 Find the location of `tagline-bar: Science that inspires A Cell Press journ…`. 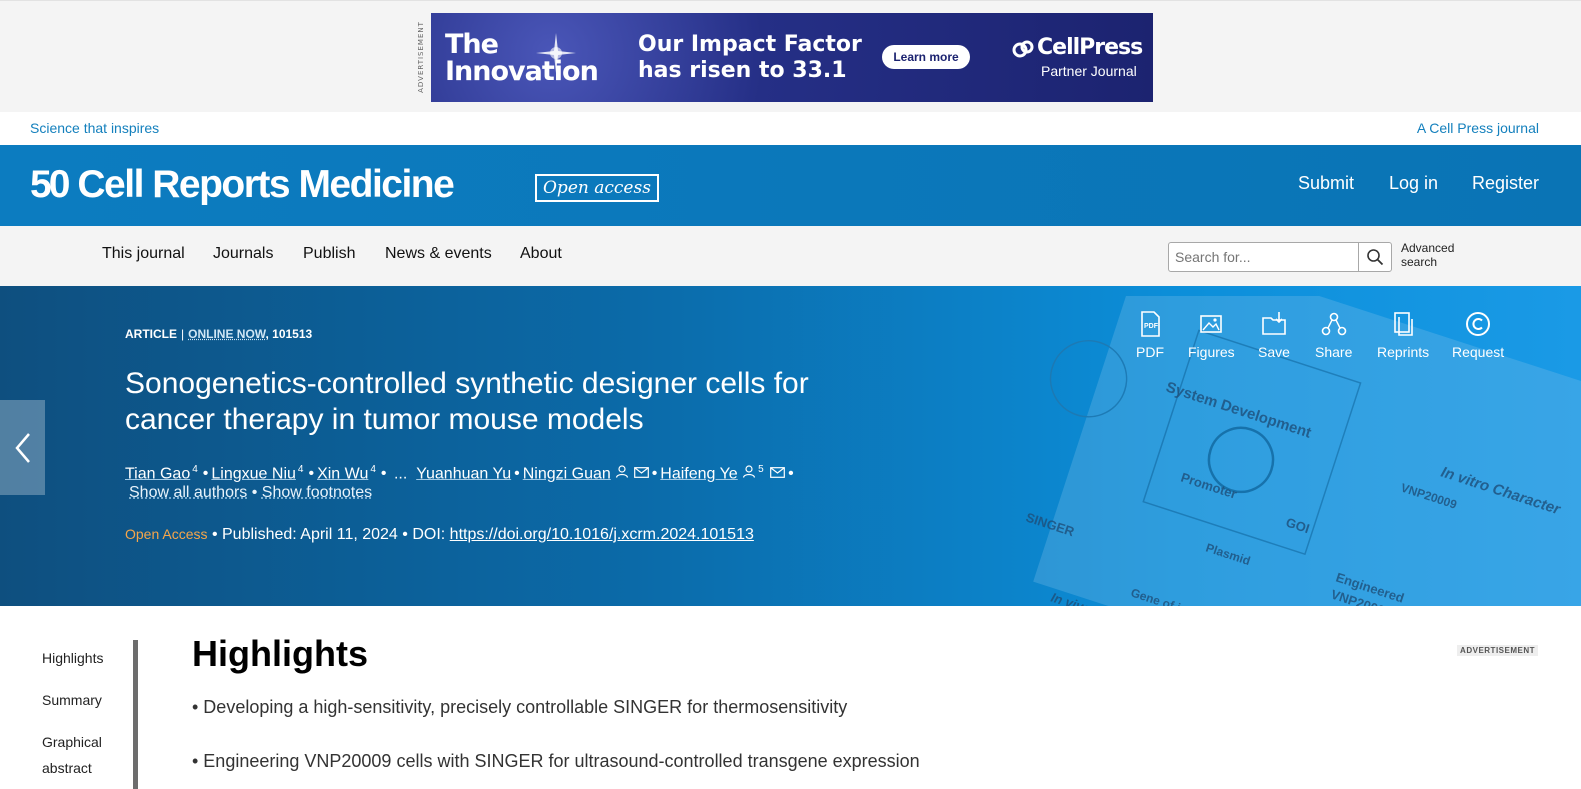

tagline-bar: Science that inspires A Cell Press journ… is located at coordinates (790, 128).